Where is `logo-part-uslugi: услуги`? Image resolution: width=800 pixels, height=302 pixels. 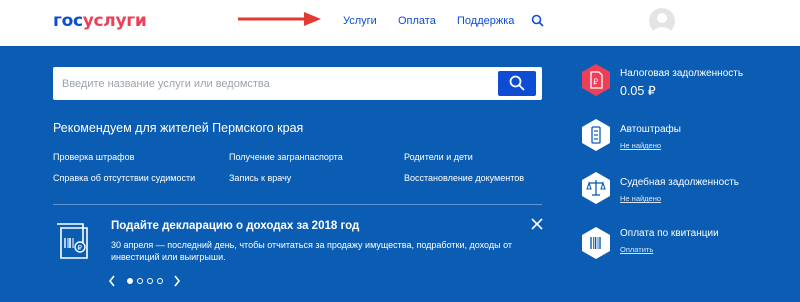 logo-part-uslugi: услуги is located at coordinates (114, 21).